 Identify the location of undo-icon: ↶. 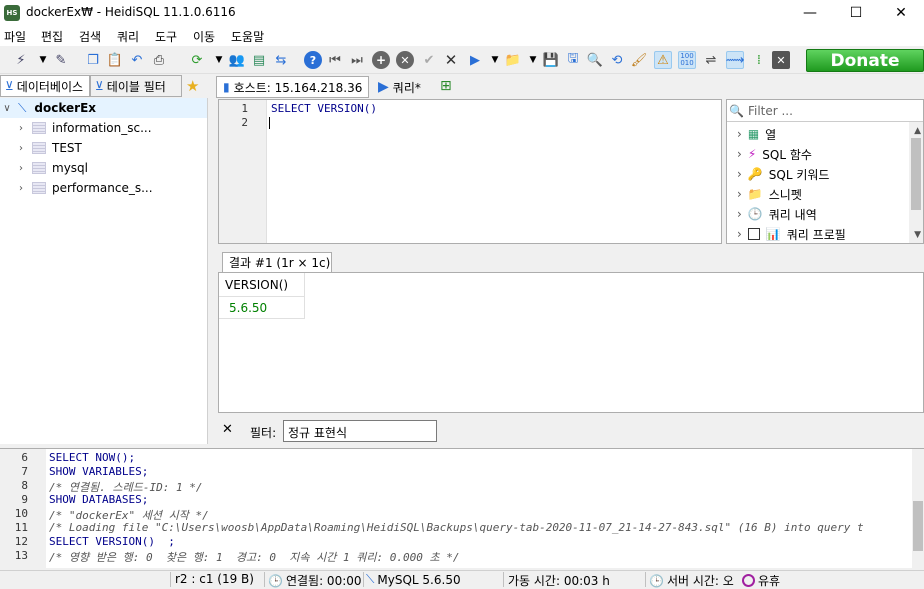
(137, 60).